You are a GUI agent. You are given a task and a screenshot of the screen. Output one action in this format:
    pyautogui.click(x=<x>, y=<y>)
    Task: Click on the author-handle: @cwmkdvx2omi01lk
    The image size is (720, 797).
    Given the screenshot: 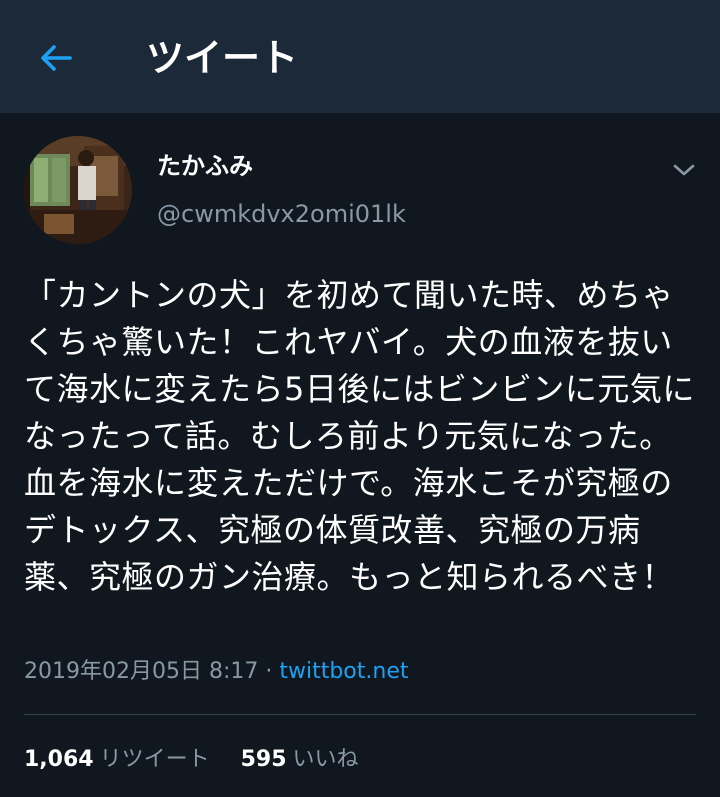 What is the action you would take?
    pyautogui.click(x=281, y=214)
    